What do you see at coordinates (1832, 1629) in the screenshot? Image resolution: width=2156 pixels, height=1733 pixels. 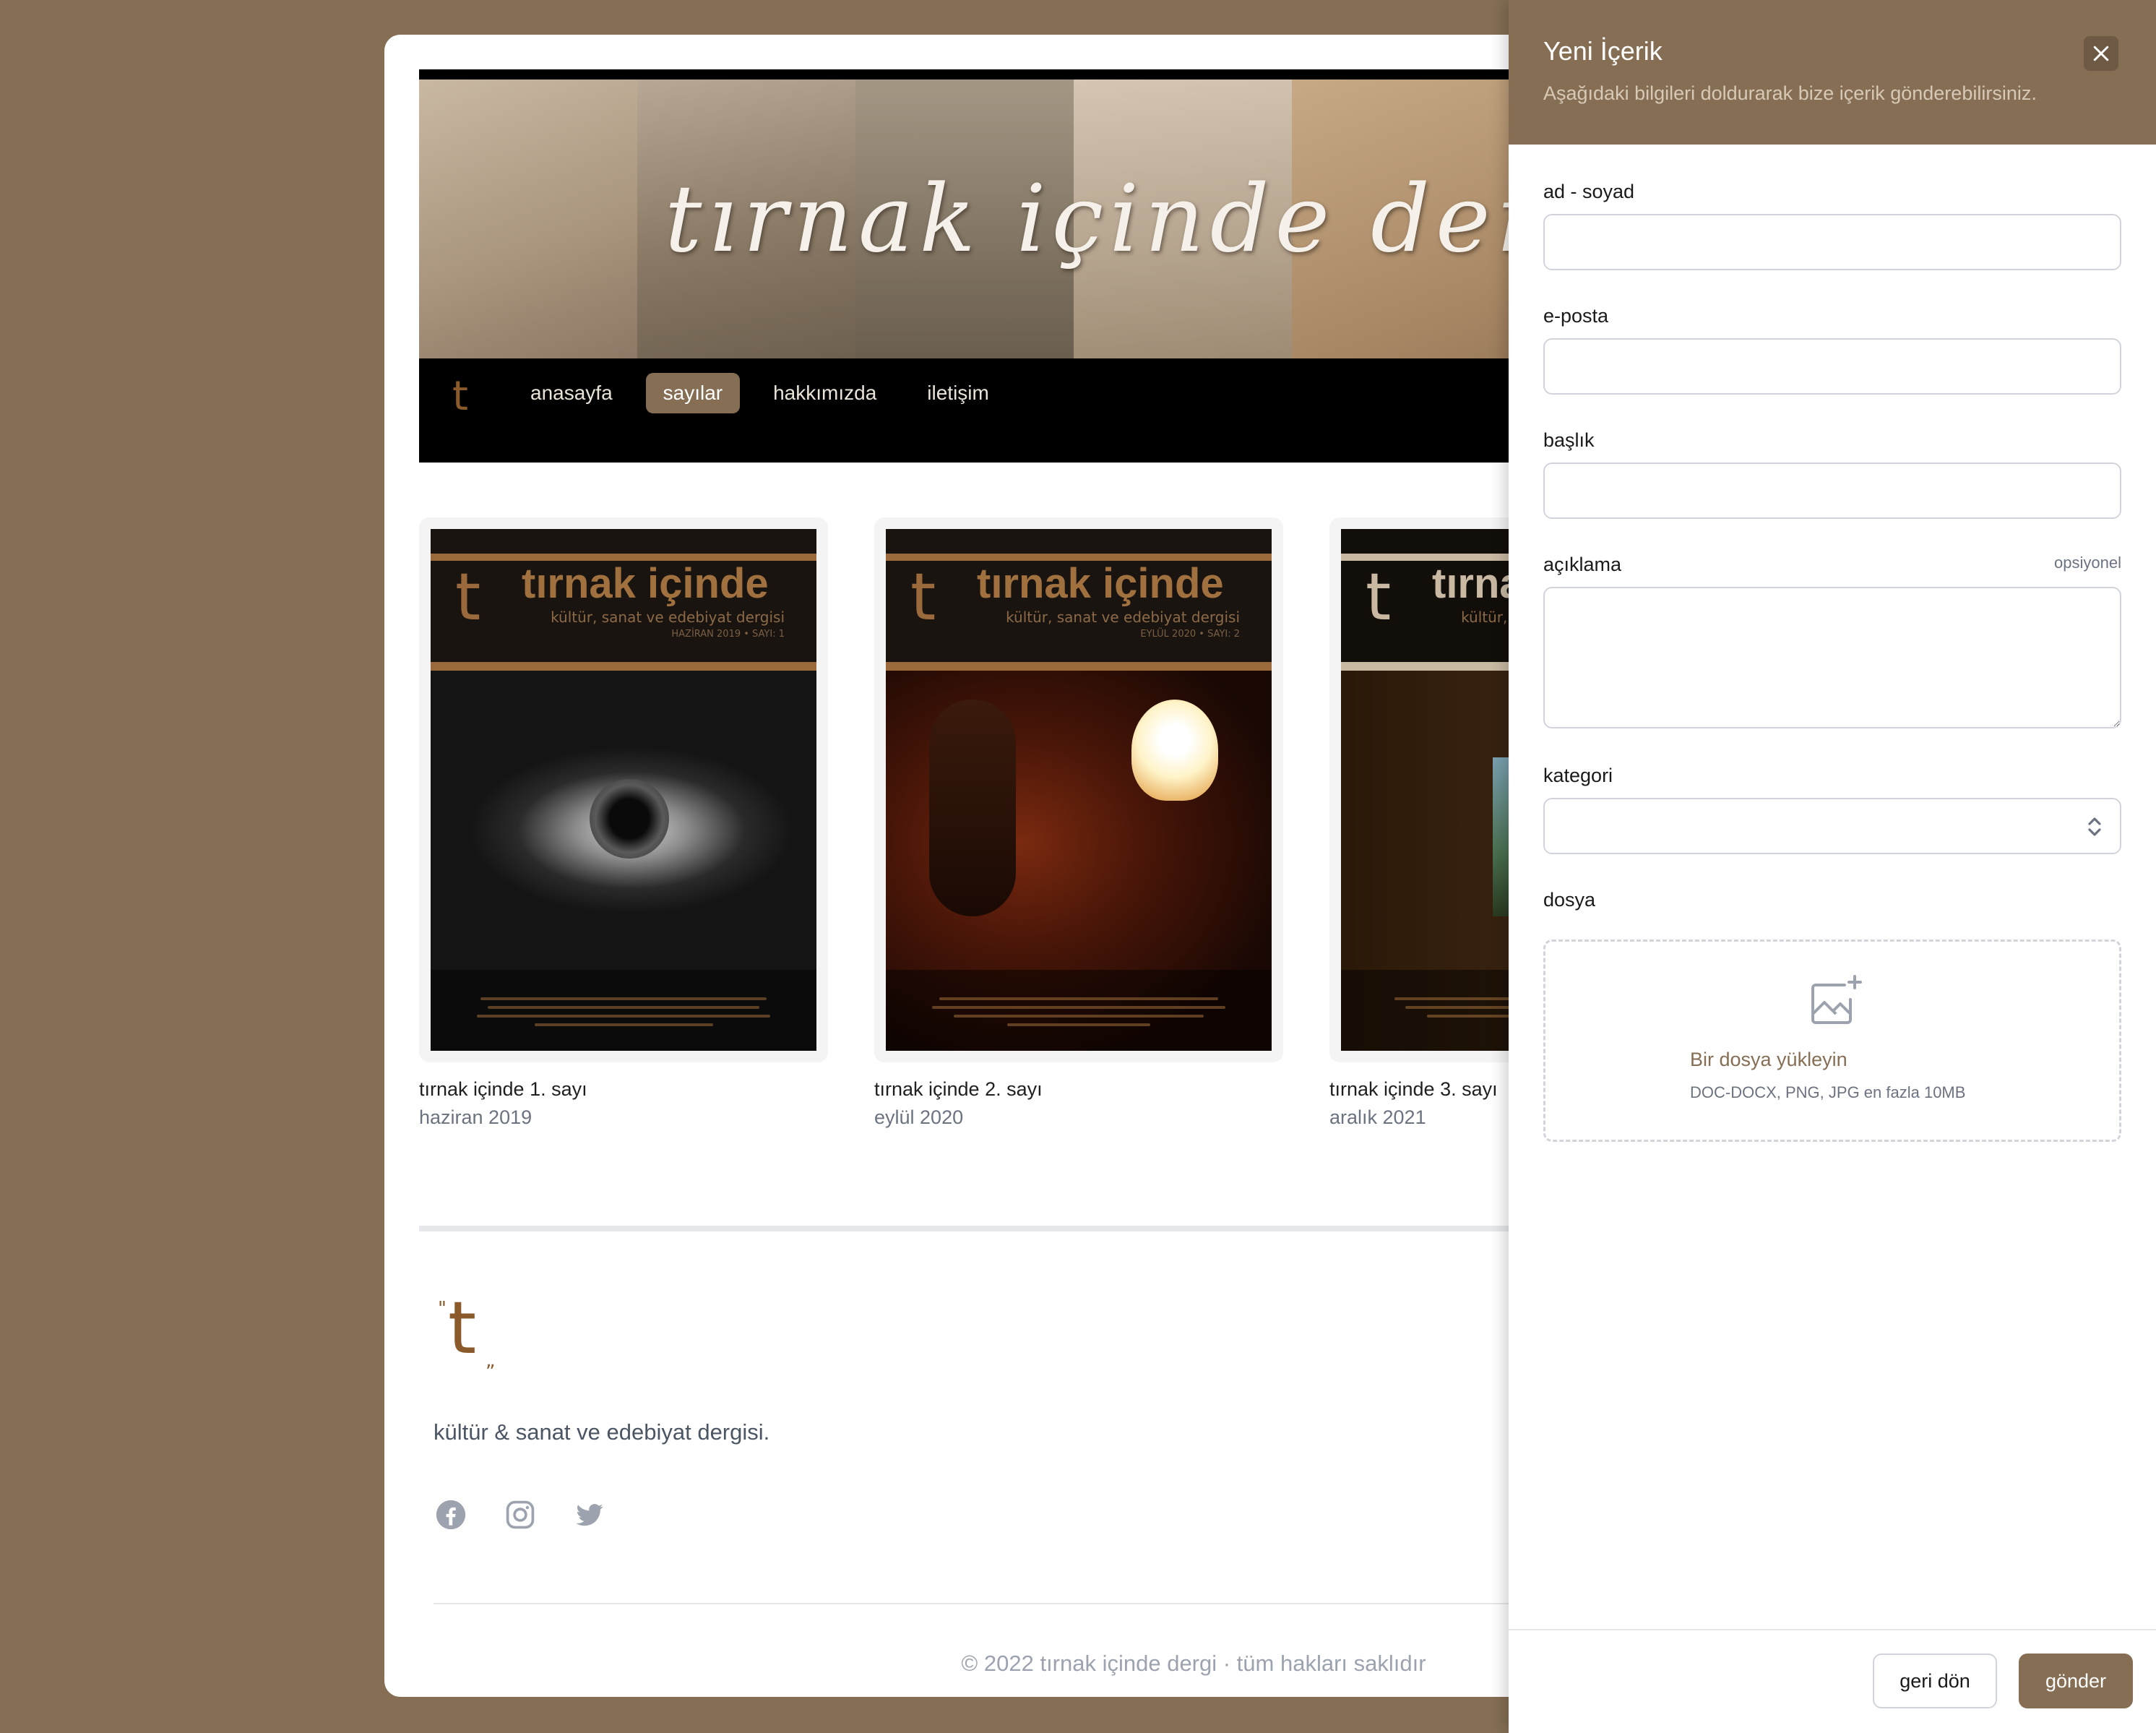 I see `panel-footer-divider` at bounding box center [1832, 1629].